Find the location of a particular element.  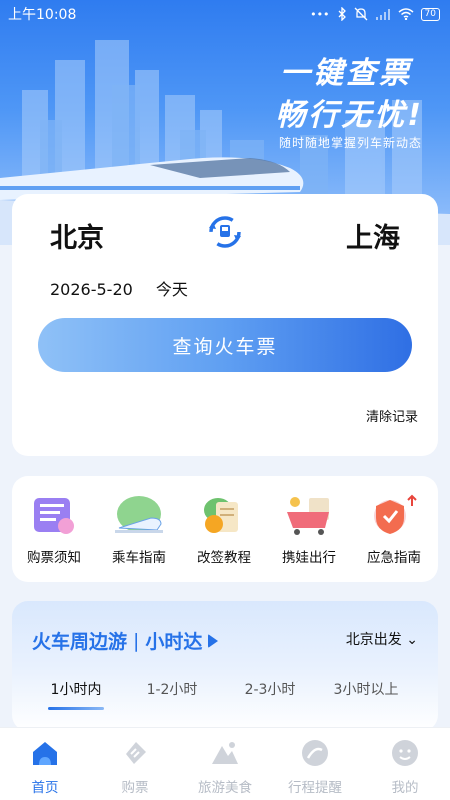

to-city: 上海 is located at coordinates (373, 235).